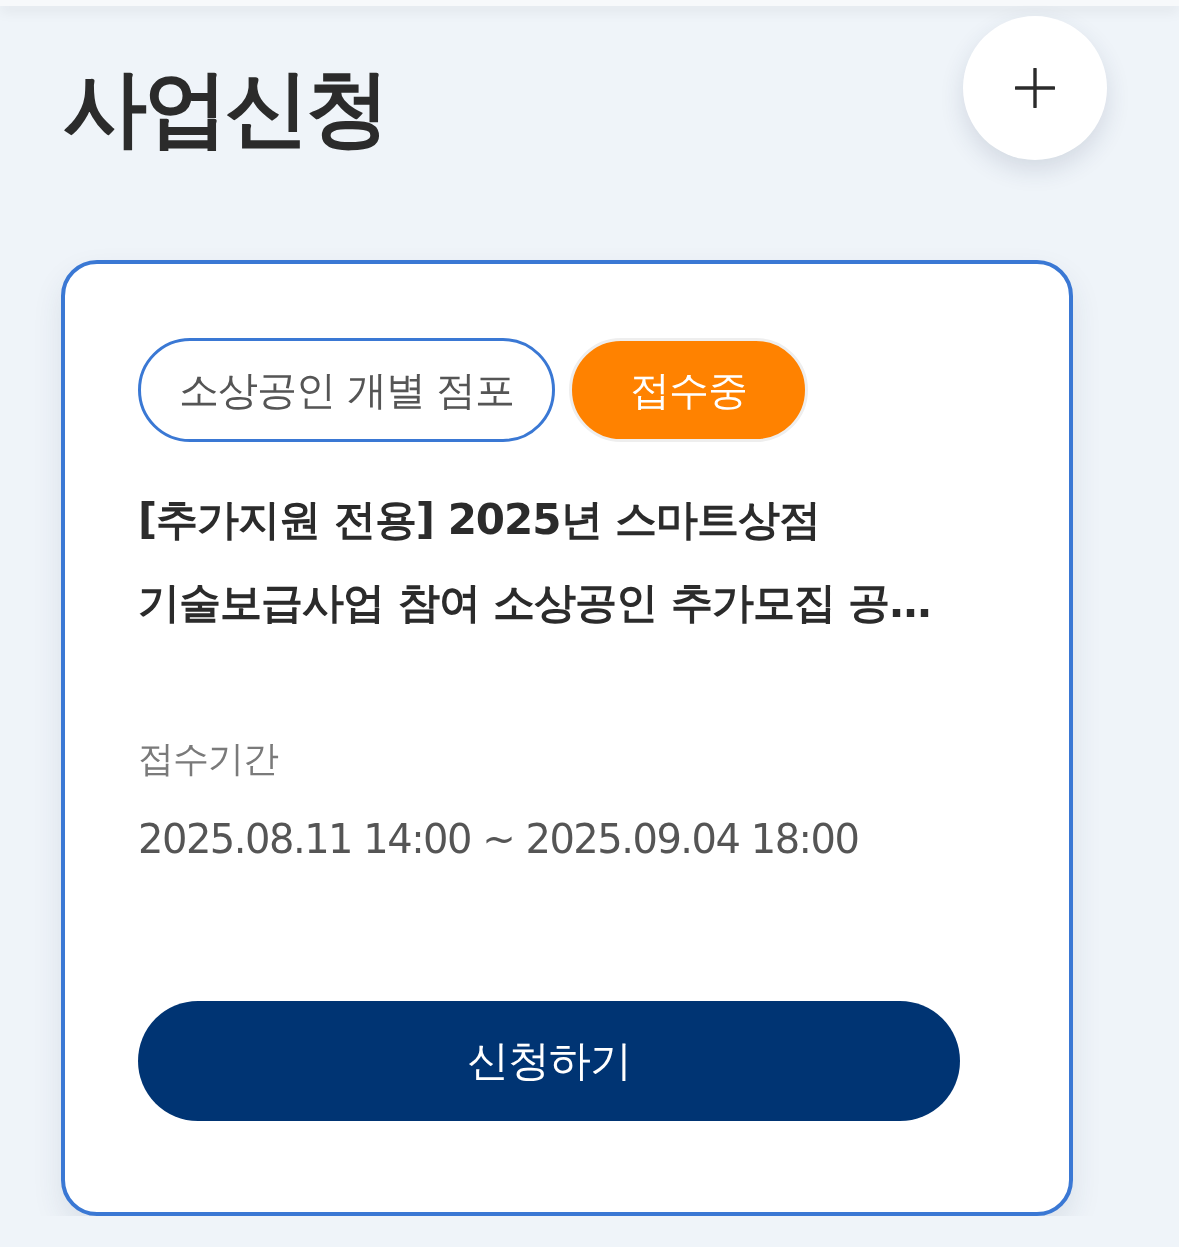  What do you see at coordinates (347, 390) in the screenshot?
I see `category-tag: 소상공인 개별 점포` at bounding box center [347, 390].